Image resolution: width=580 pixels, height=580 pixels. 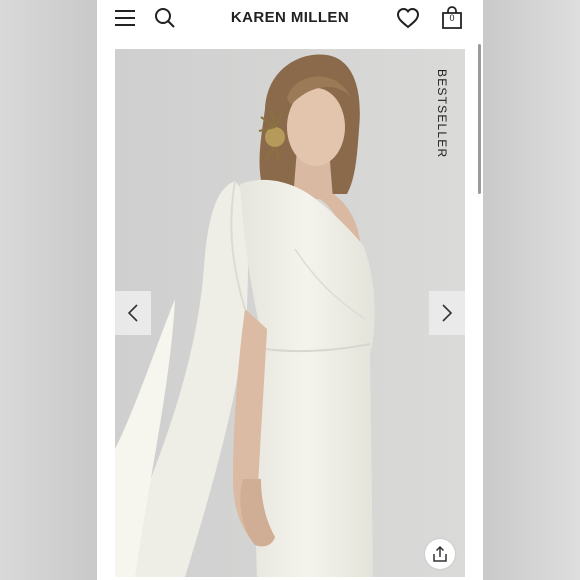 I want to click on brand-logo: KAREN MILLEN, so click(x=290, y=17).